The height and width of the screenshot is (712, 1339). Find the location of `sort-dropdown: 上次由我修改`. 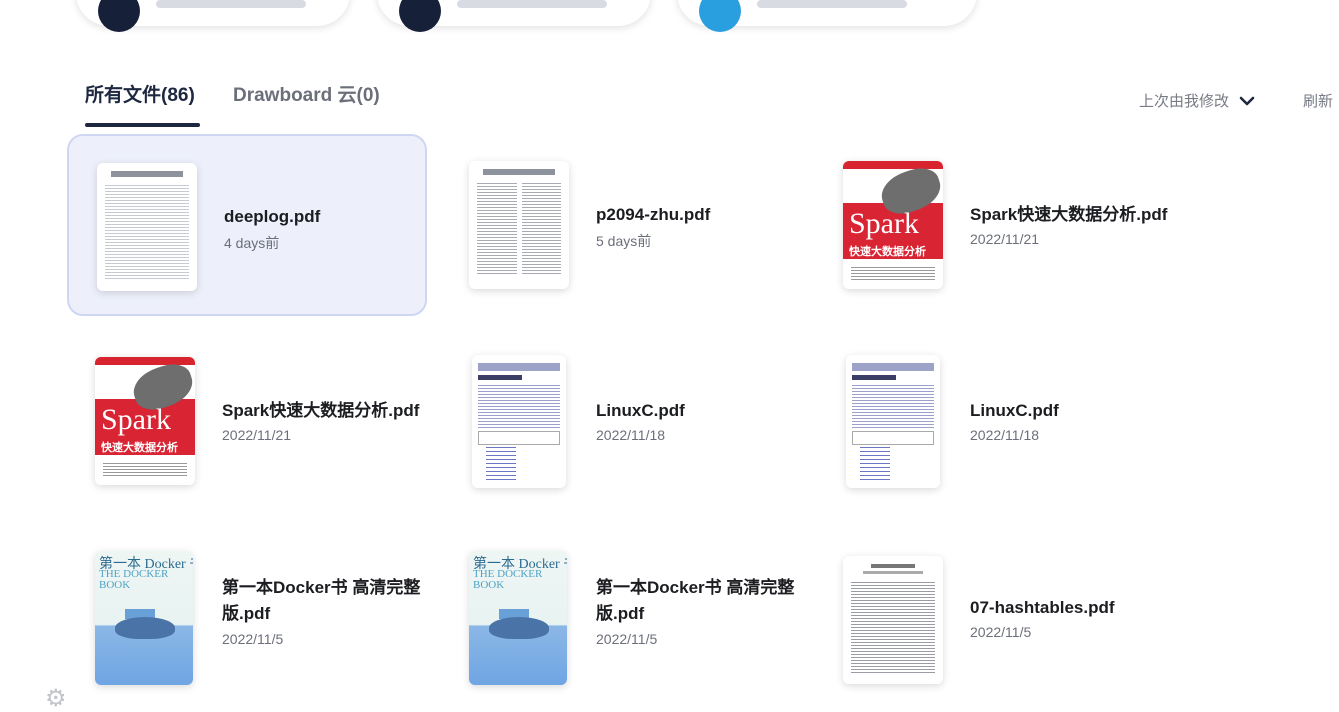

sort-dropdown: 上次由我修改 is located at coordinates (1197, 100).